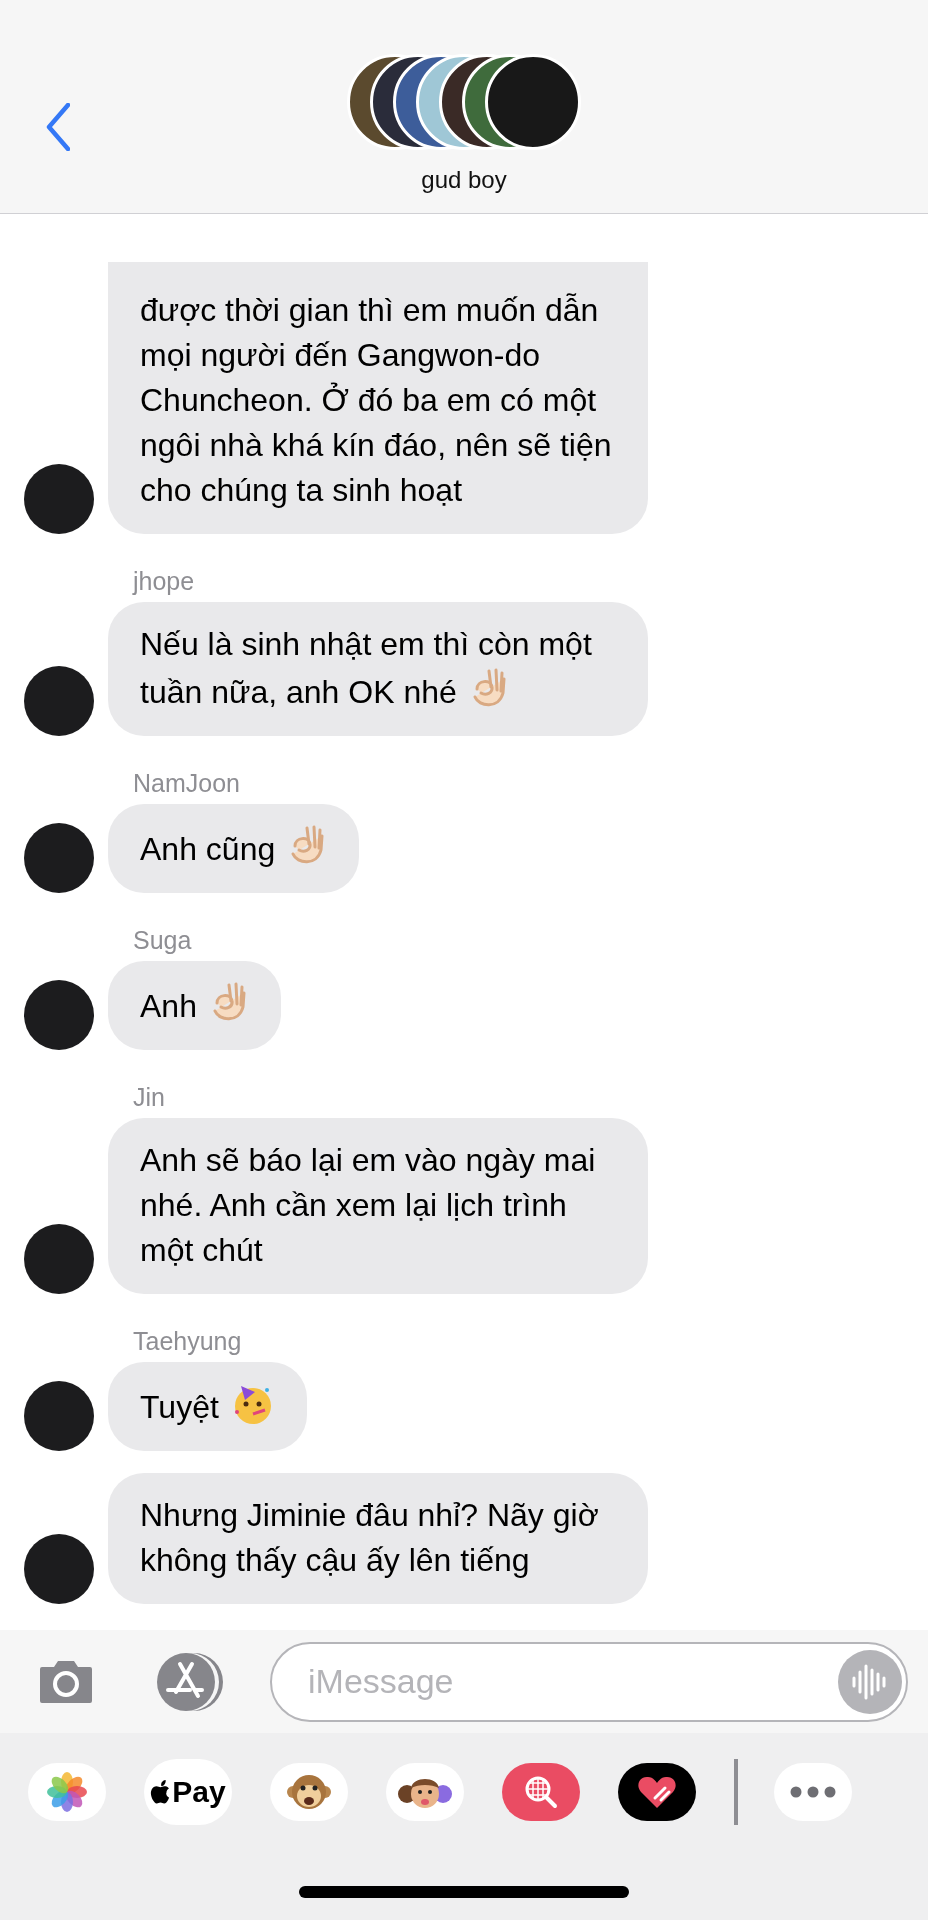 The image size is (928, 1920). I want to click on sender-name: Suga, so click(163, 940).